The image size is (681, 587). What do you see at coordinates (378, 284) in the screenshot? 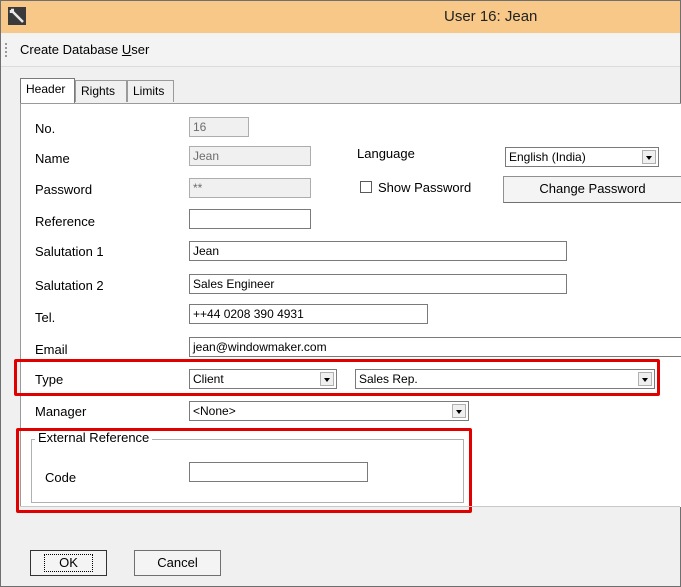
I see `salutation2-field: Sales Engineer` at bounding box center [378, 284].